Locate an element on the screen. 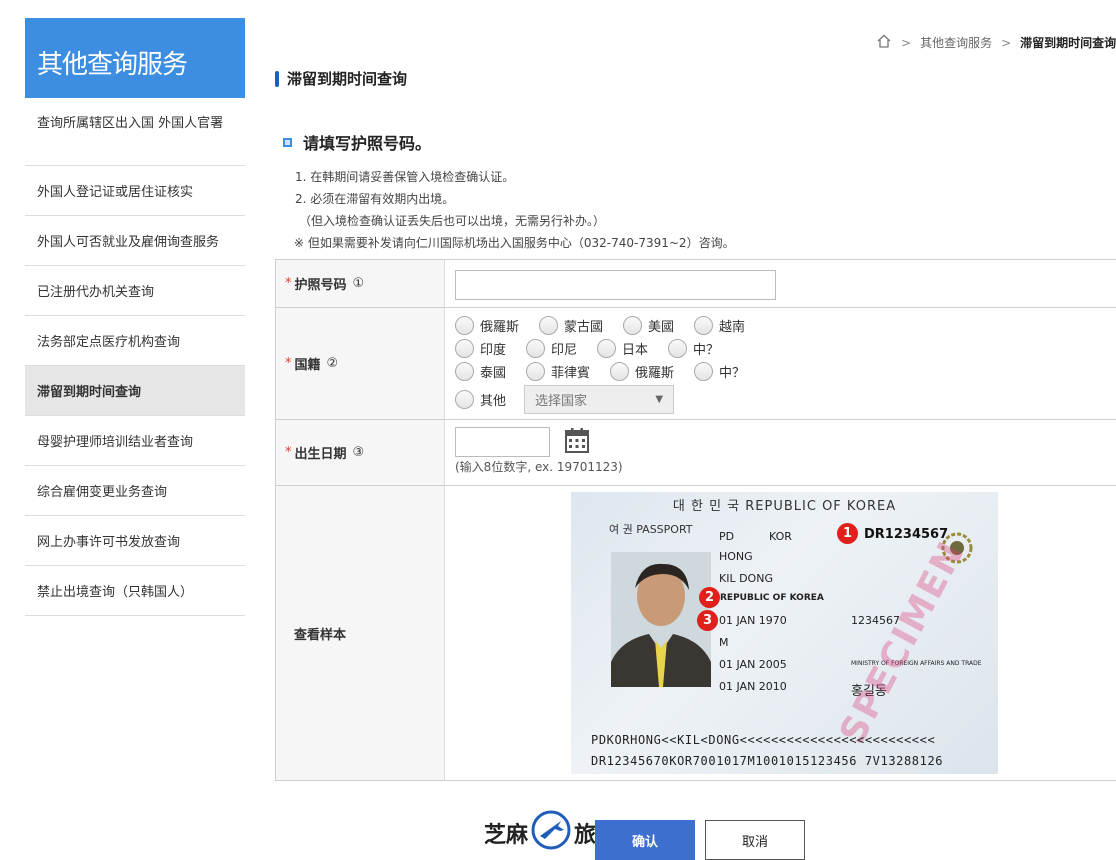  passport-type: PD is located at coordinates (727, 536).